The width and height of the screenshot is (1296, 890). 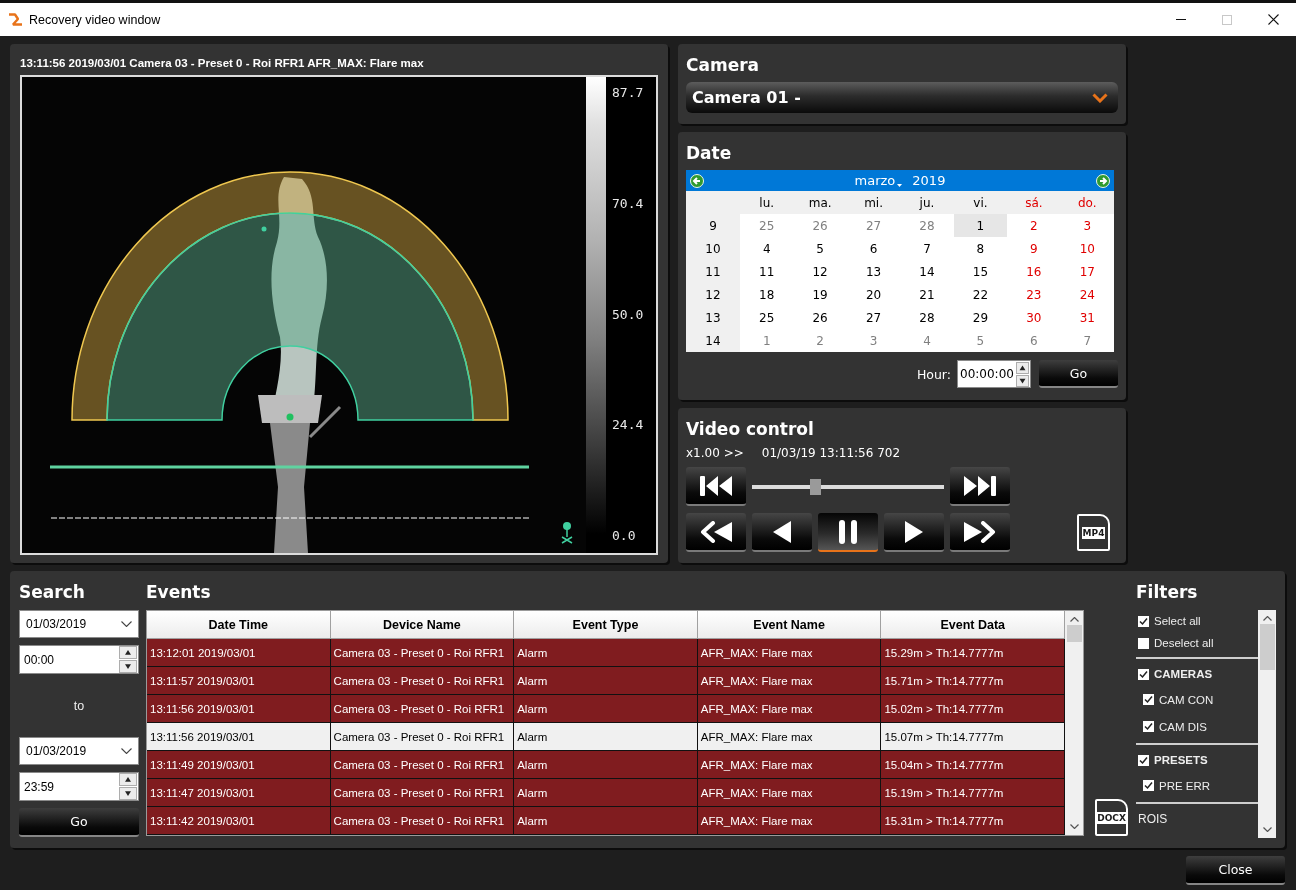 I want to click on rewind-button, so click(x=716, y=532).